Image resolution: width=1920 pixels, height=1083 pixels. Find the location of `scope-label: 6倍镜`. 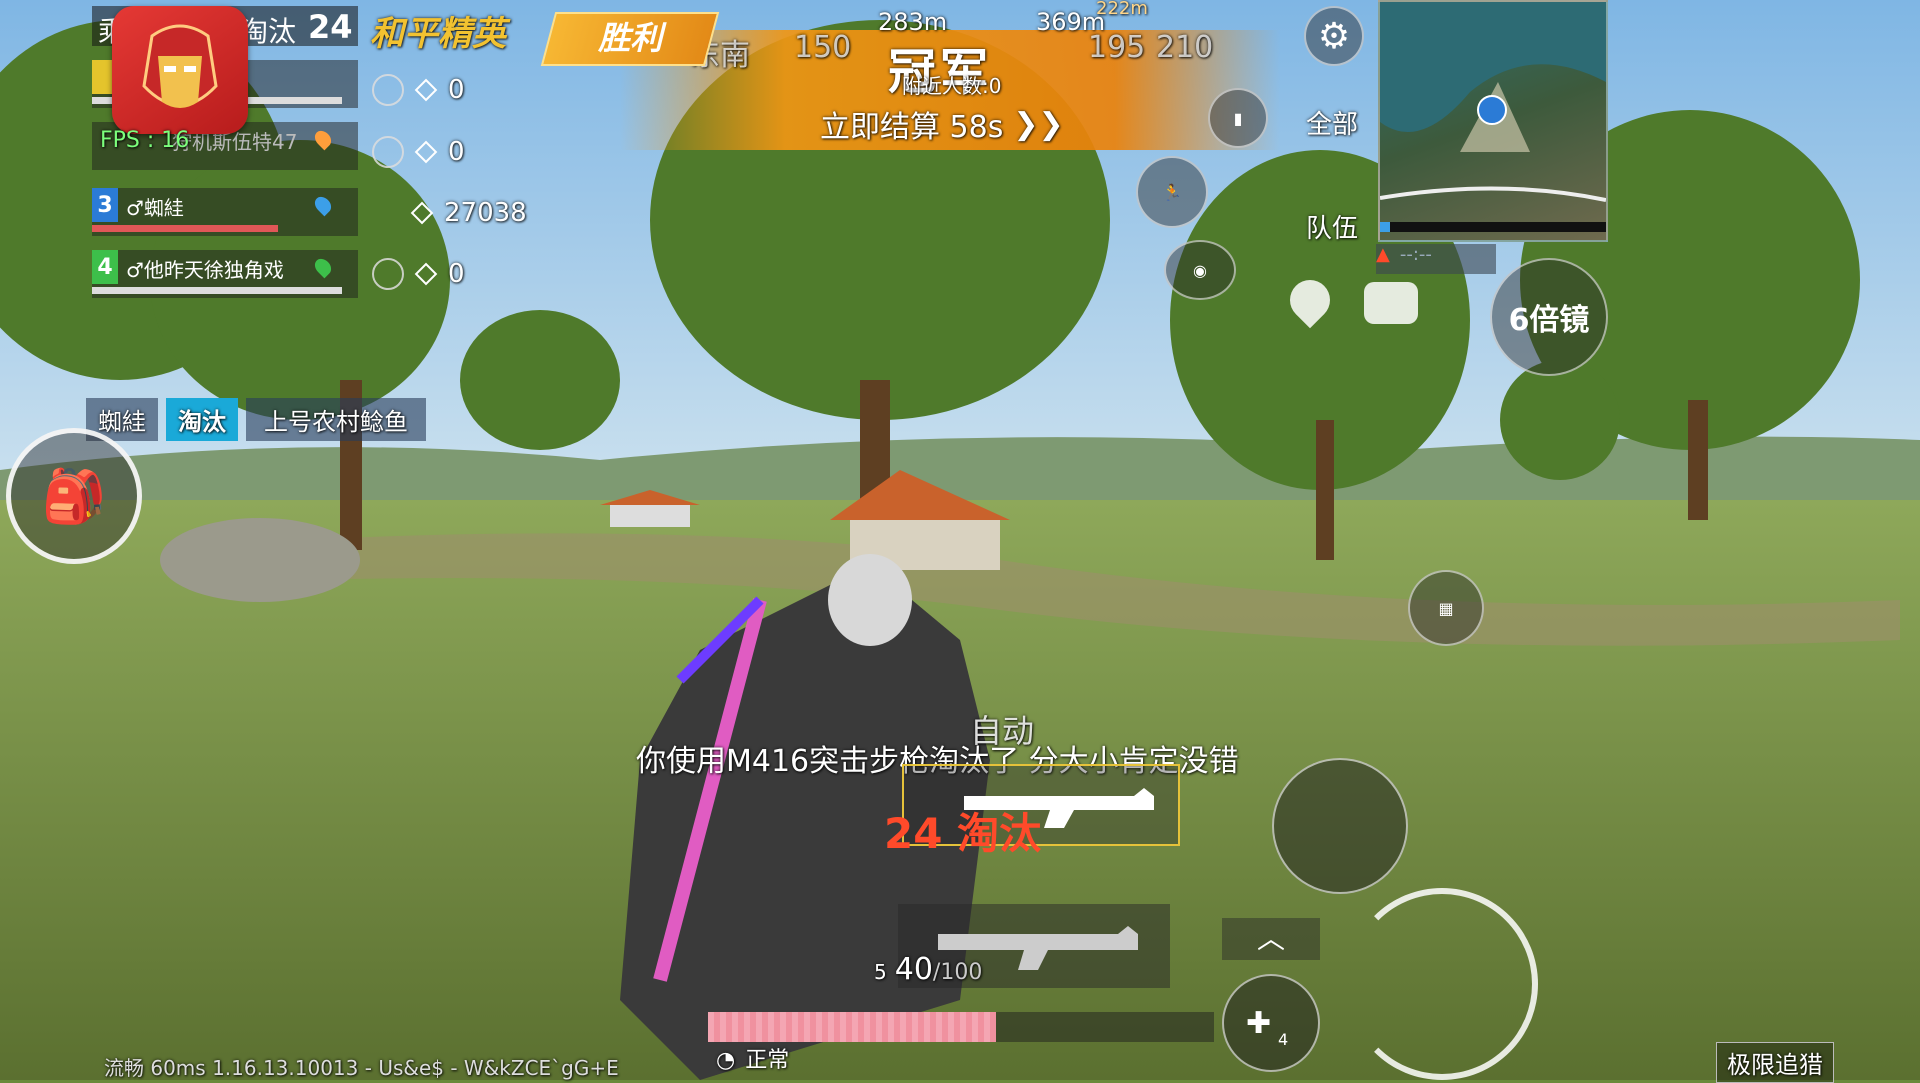

scope-label: 6倍镜 is located at coordinates (1549, 320).